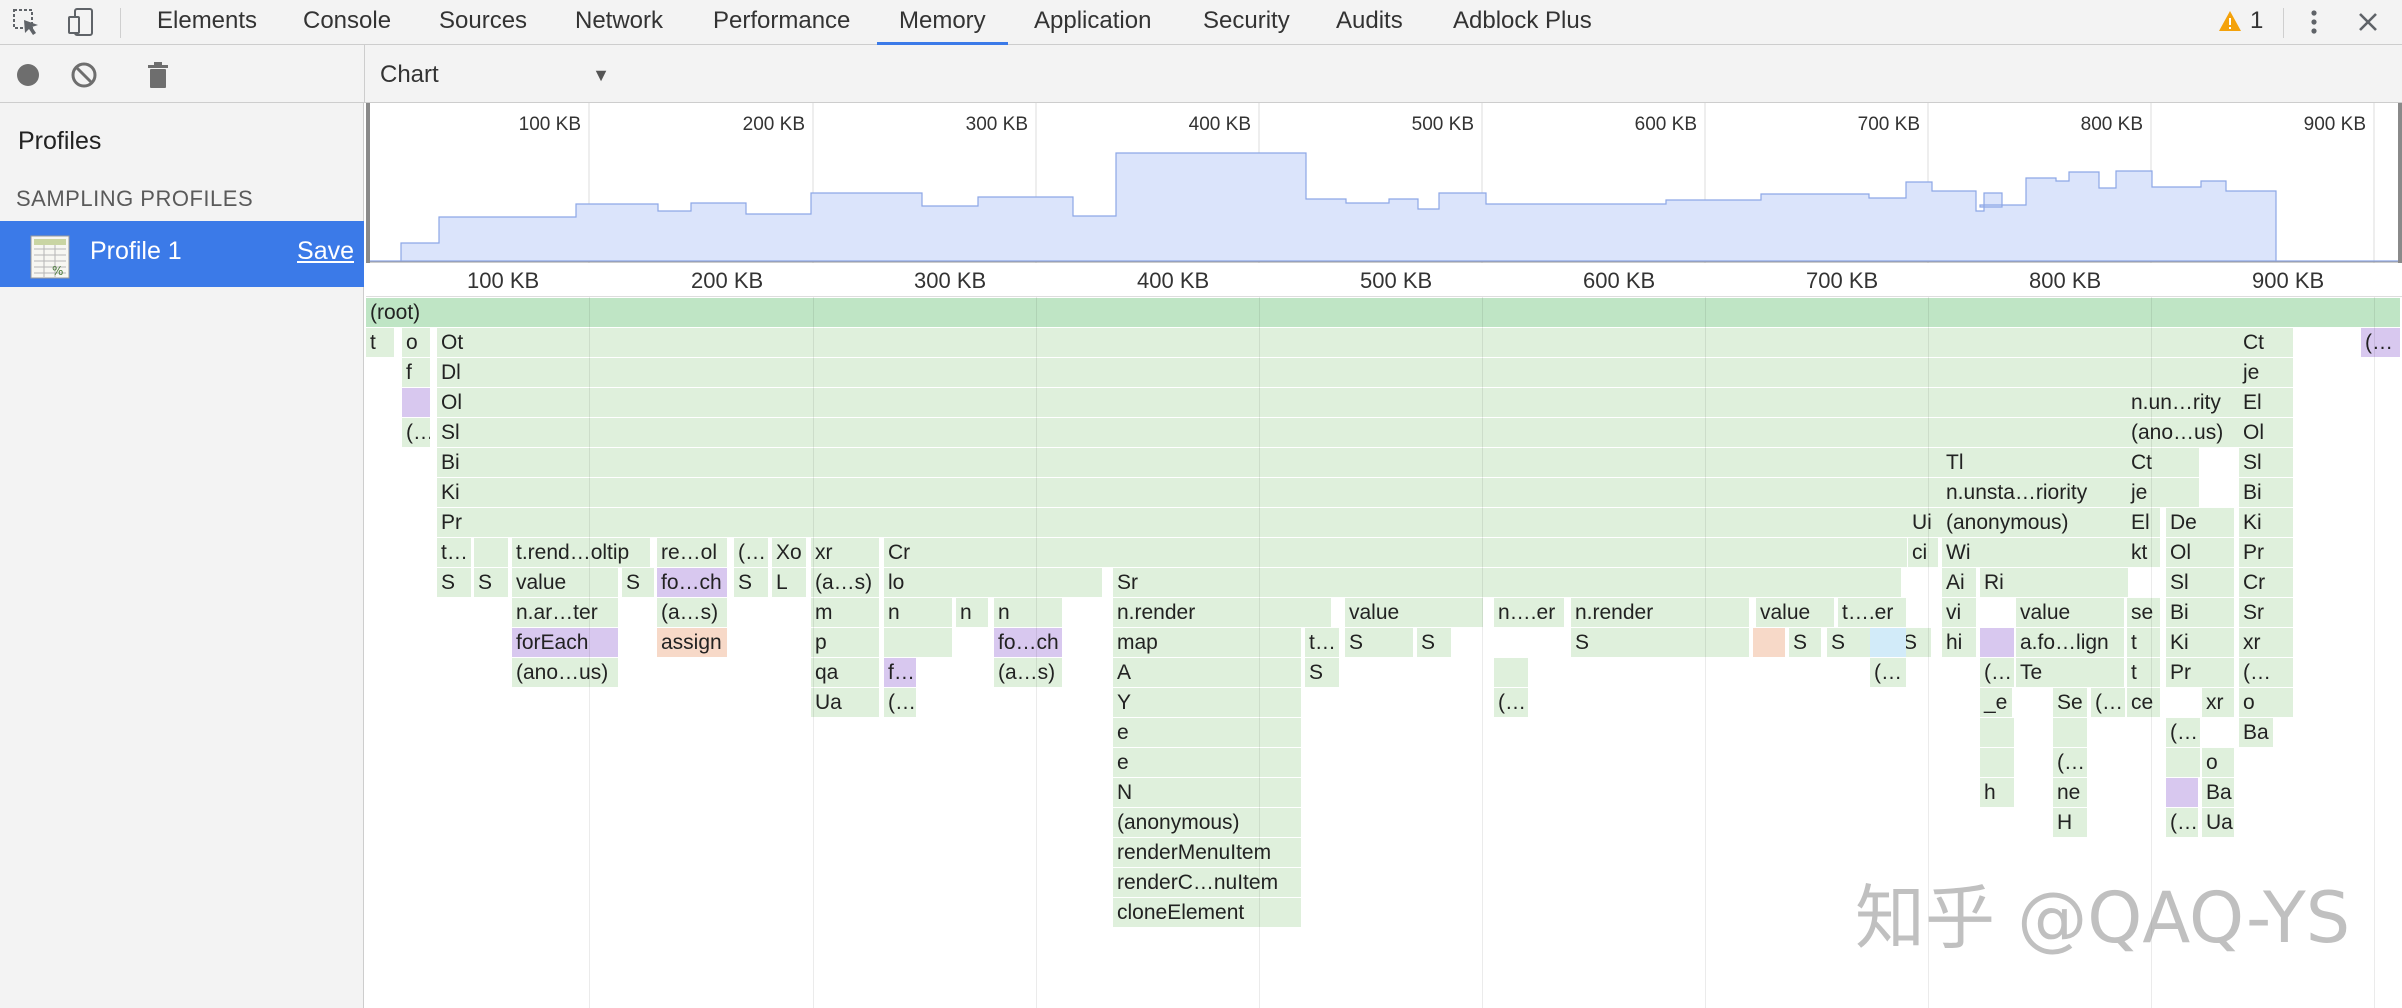 The width and height of the screenshot is (2402, 1008). What do you see at coordinates (207, 22) in the screenshot?
I see `tab-elements: Elements` at bounding box center [207, 22].